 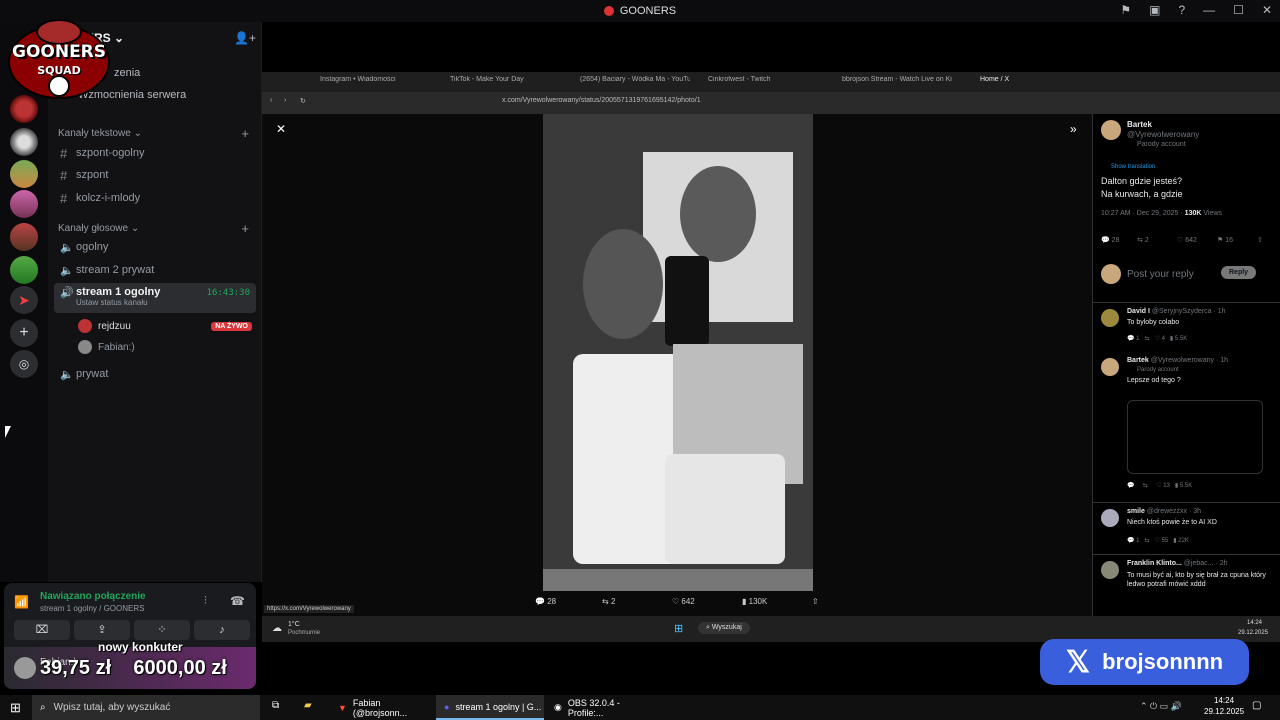 I want to click on expand-icon: », so click(x=1073, y=129).